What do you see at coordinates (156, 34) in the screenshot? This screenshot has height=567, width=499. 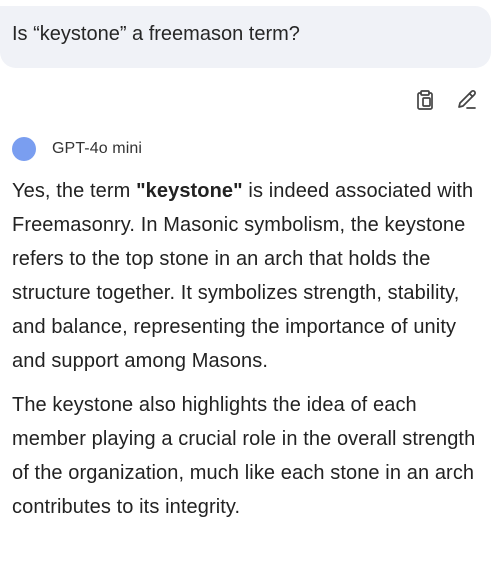 I see `user-message-text: Is “keystone” a freemason term?` at bounding box center [156, 34].